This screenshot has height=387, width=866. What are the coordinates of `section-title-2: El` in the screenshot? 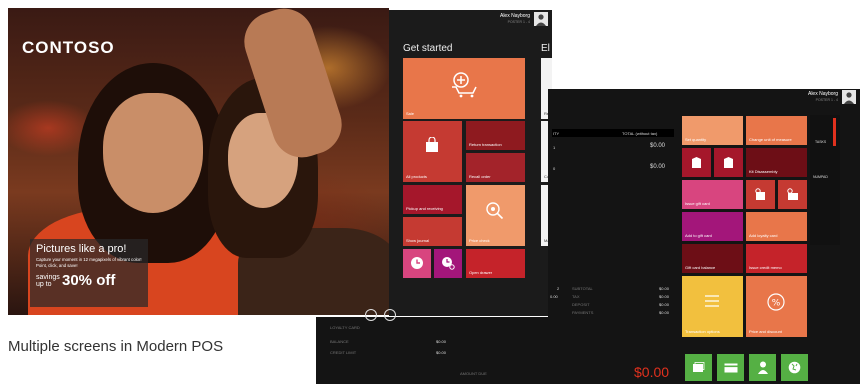 It's located at (545, 48).